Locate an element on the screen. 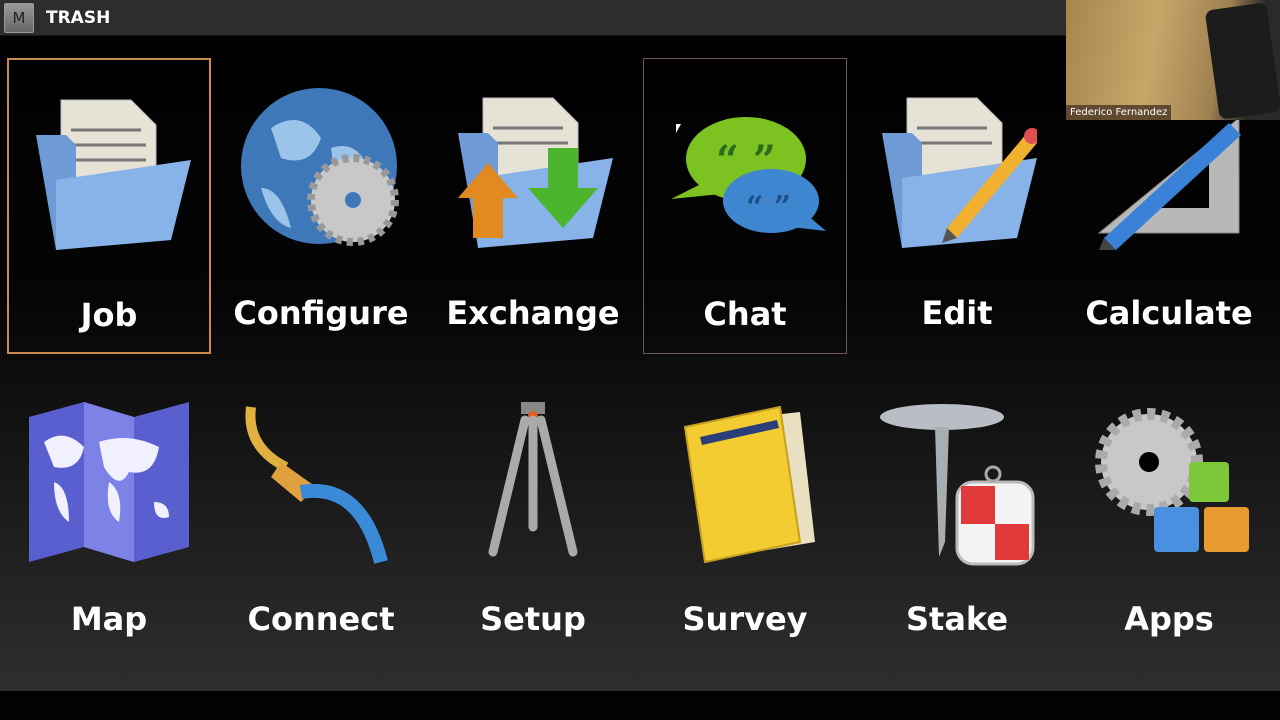  cable-icon is located at coordinates (316, 485).